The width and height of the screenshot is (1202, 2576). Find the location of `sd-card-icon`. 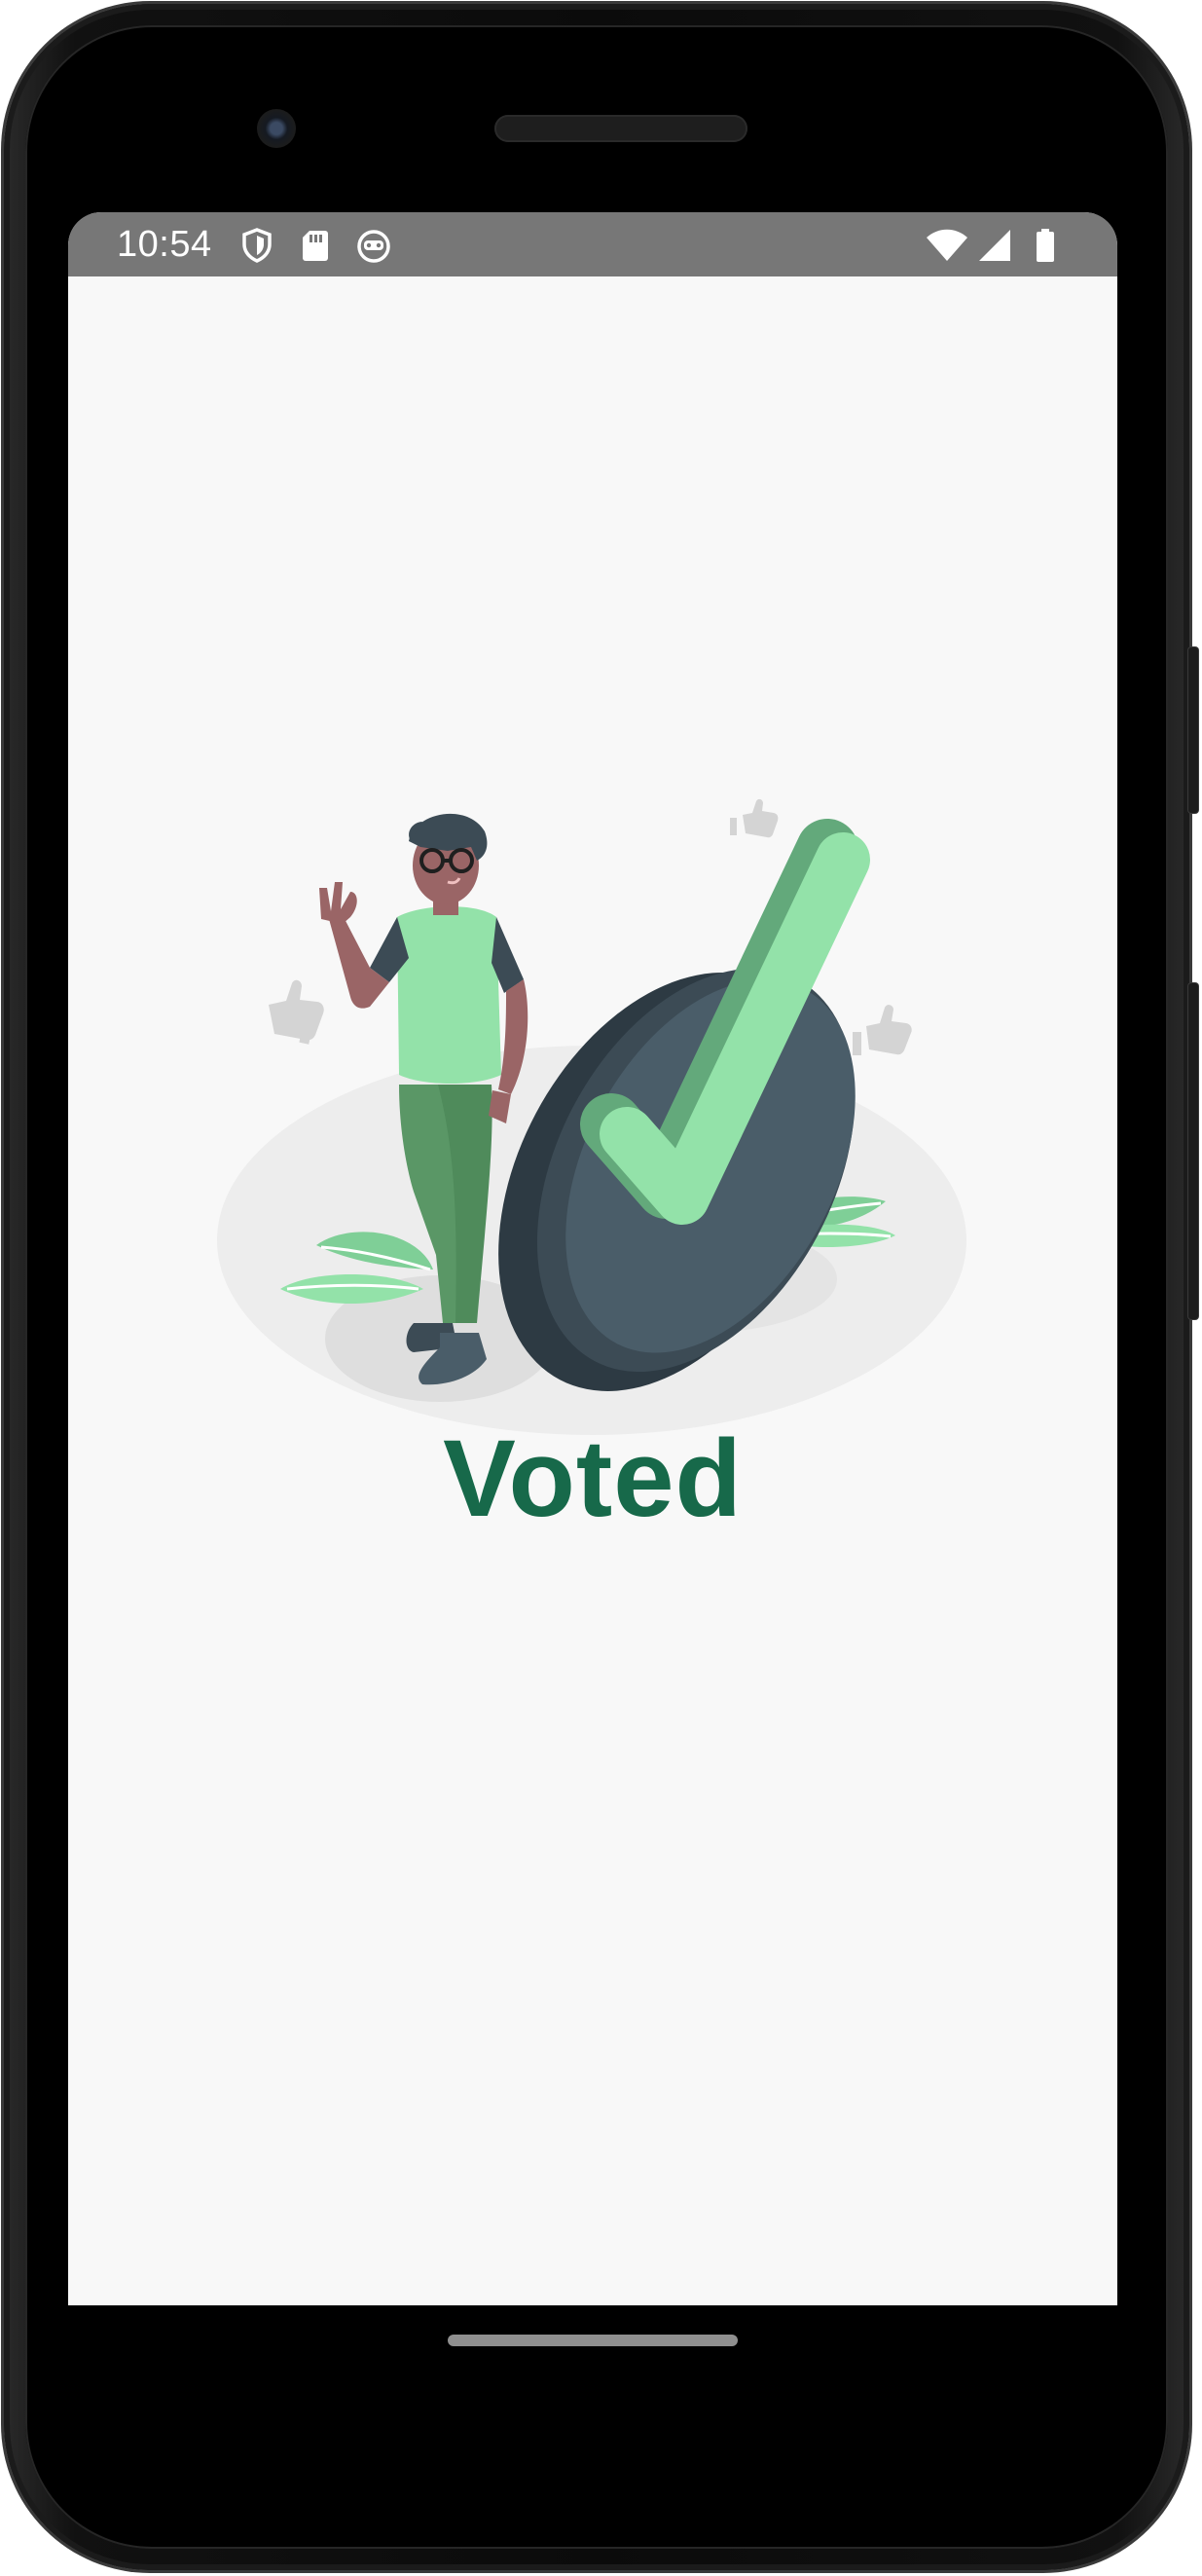

sd-card-icon is located at coordinates (315, 246).